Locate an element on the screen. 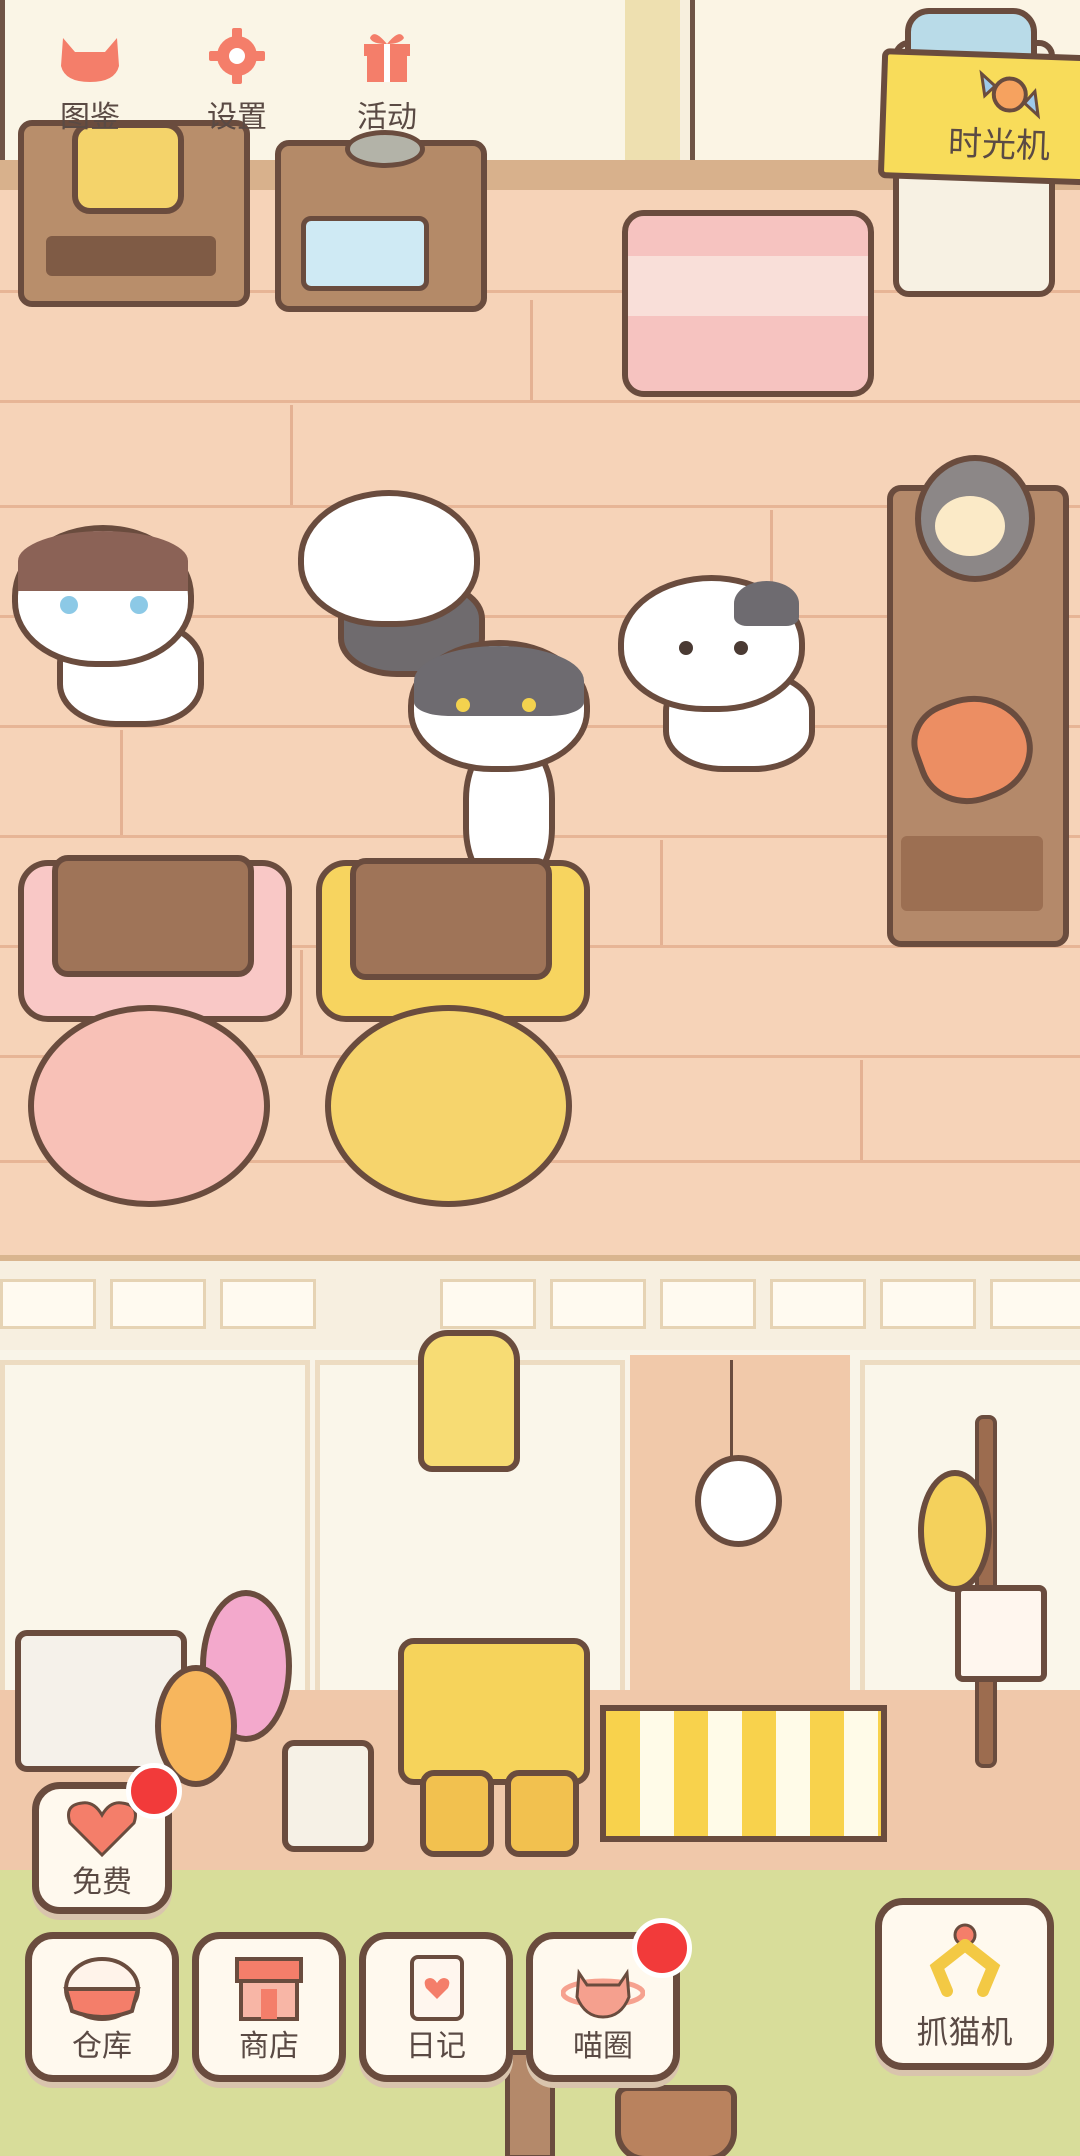 The width and height of the screenshot is (1080, 2156). free-notification-badge is located at coordinates (154, 1791).